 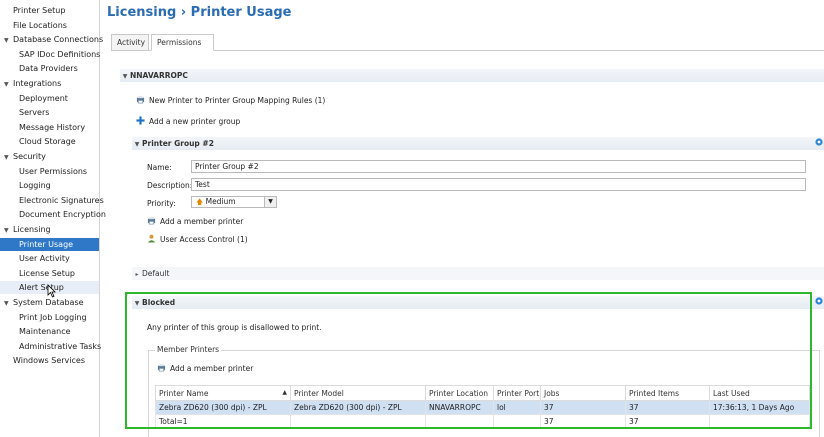 I want to click on sidebar-item-printer-usage: Printer Usage, so click(x=49, y=244).